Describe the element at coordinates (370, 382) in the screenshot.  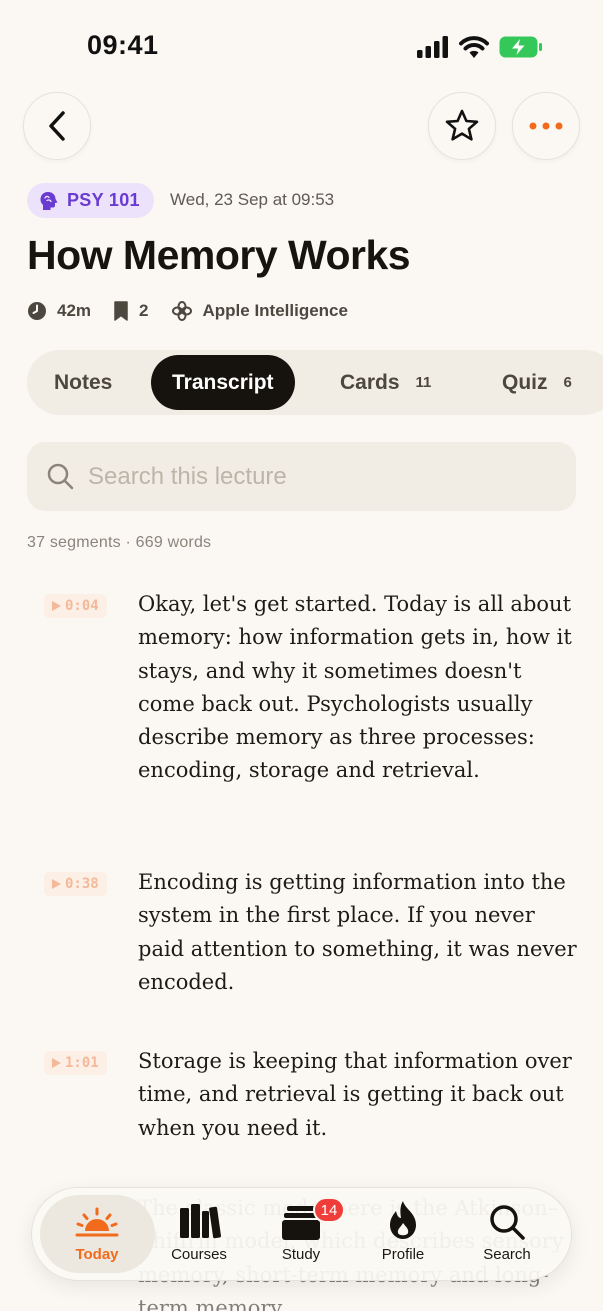
I see `tab-label: Cards` at that location.